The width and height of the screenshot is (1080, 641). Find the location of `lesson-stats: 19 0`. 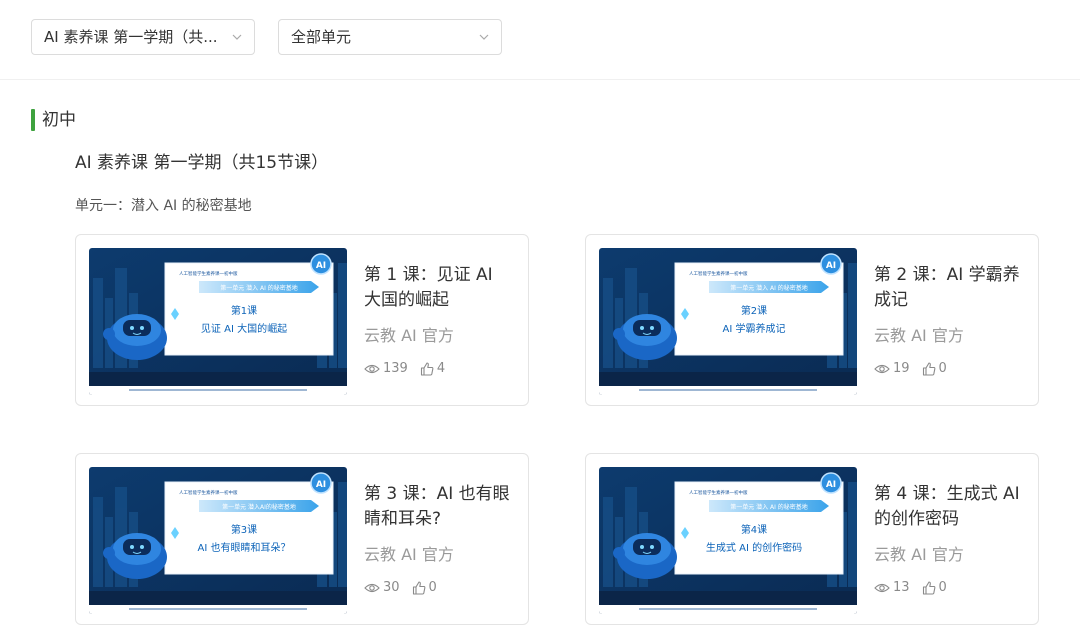

lesson-stats: 19 0 is located at coordinates (916, 369).